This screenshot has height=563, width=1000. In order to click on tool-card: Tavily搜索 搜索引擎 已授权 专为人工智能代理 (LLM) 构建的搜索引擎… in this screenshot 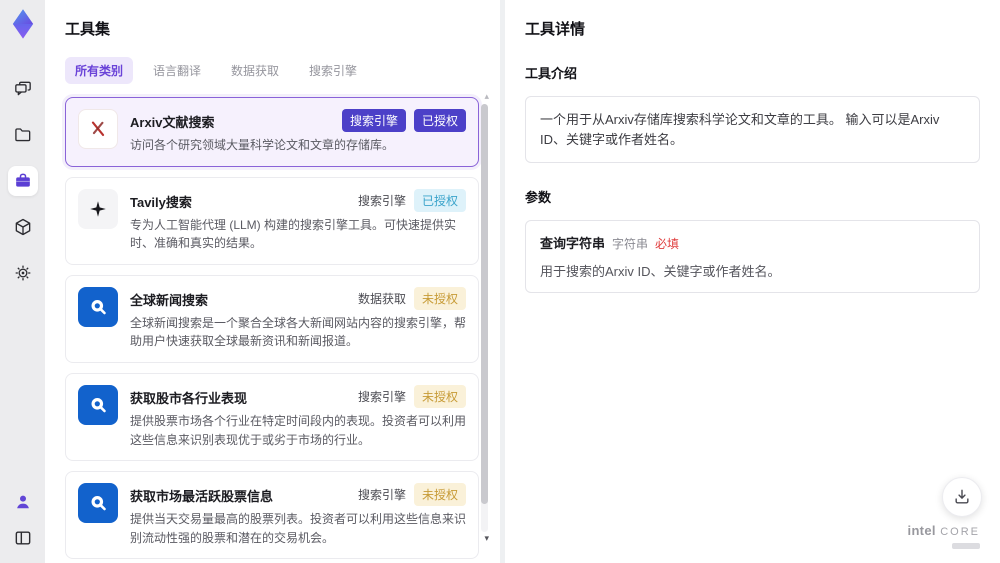, I will do `click(272, 220)`.